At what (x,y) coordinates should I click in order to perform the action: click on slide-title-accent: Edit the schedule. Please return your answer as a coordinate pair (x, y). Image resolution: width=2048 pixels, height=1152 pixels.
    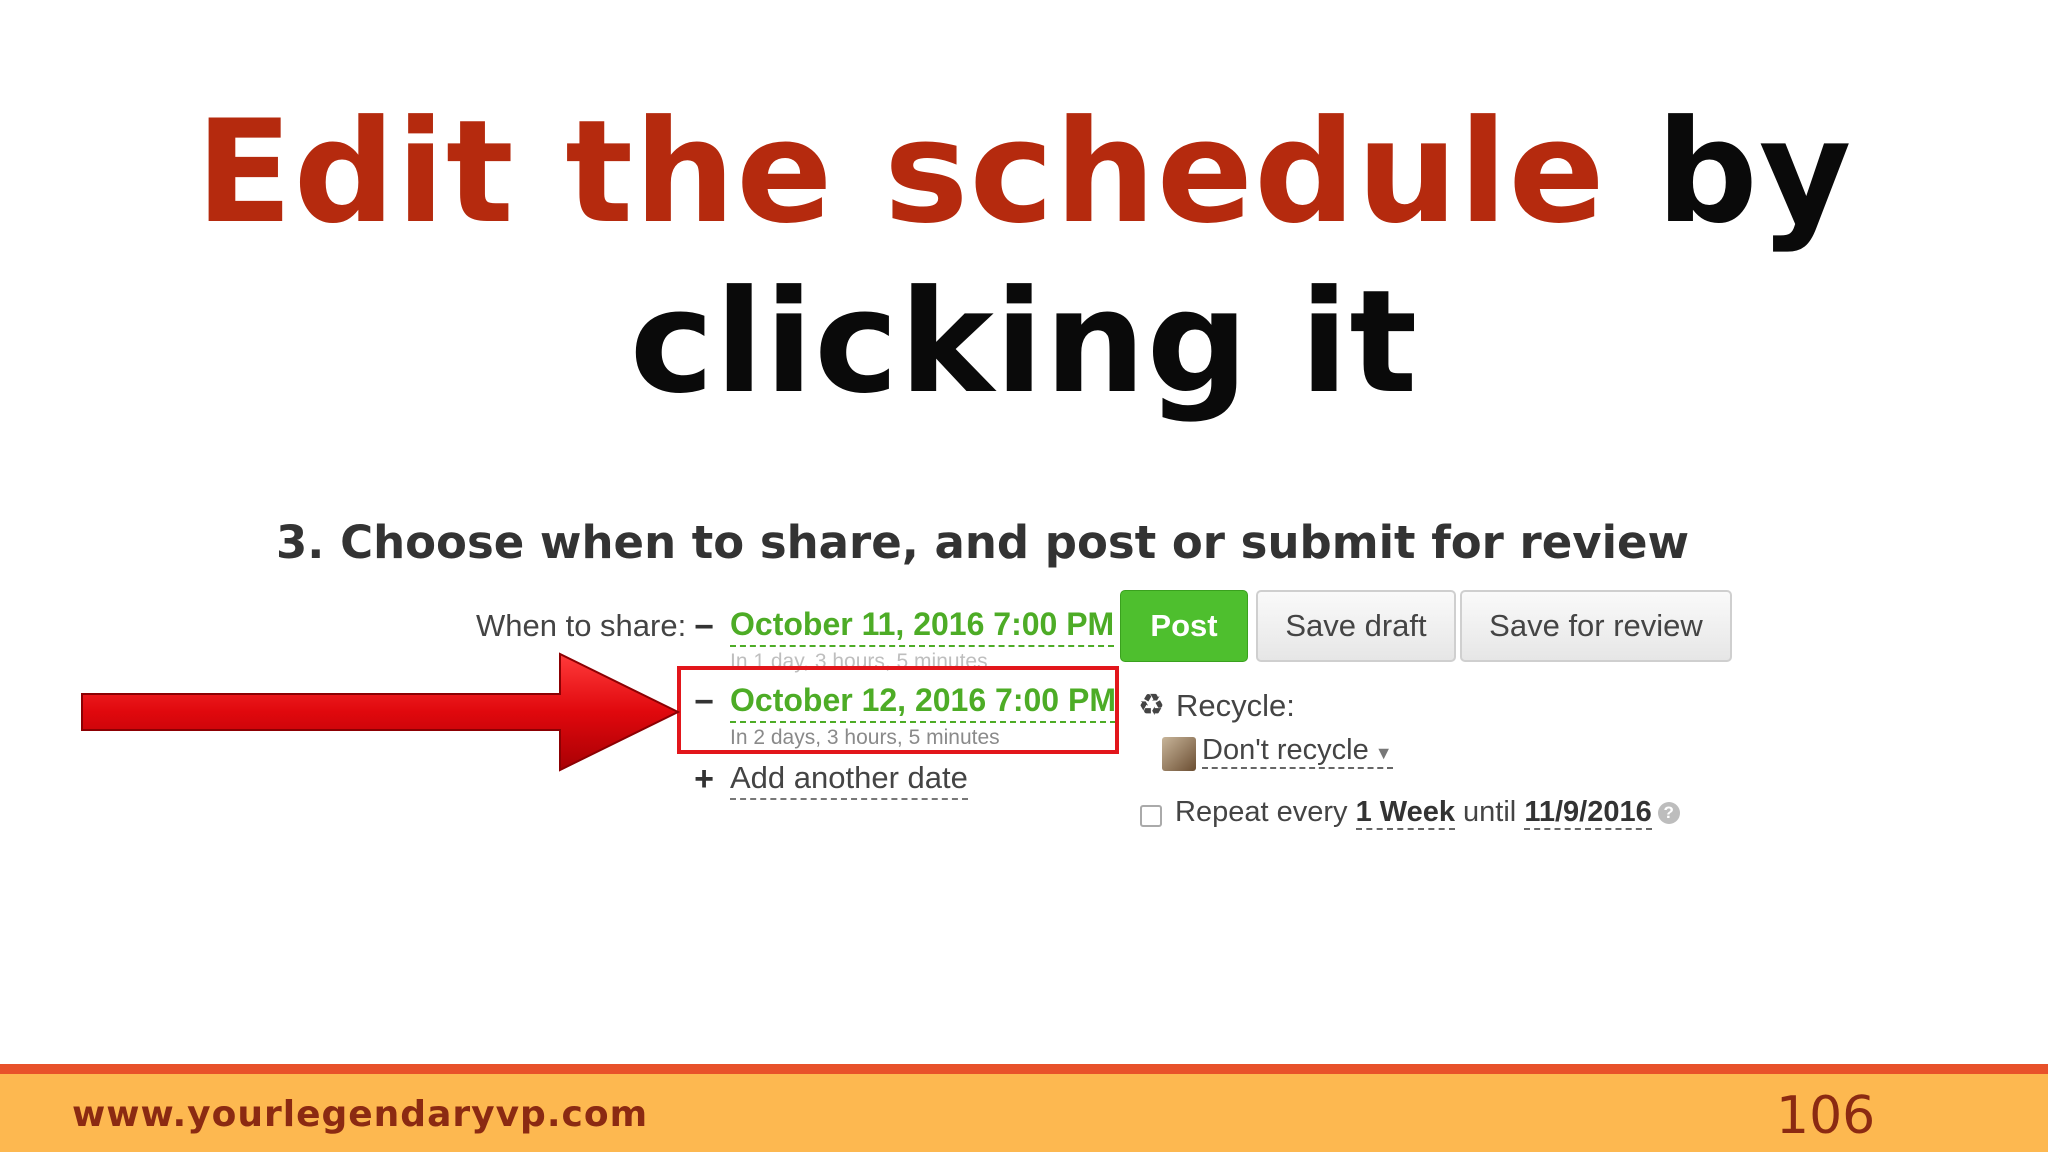
    Looking at the image, I should click on (900, 172).